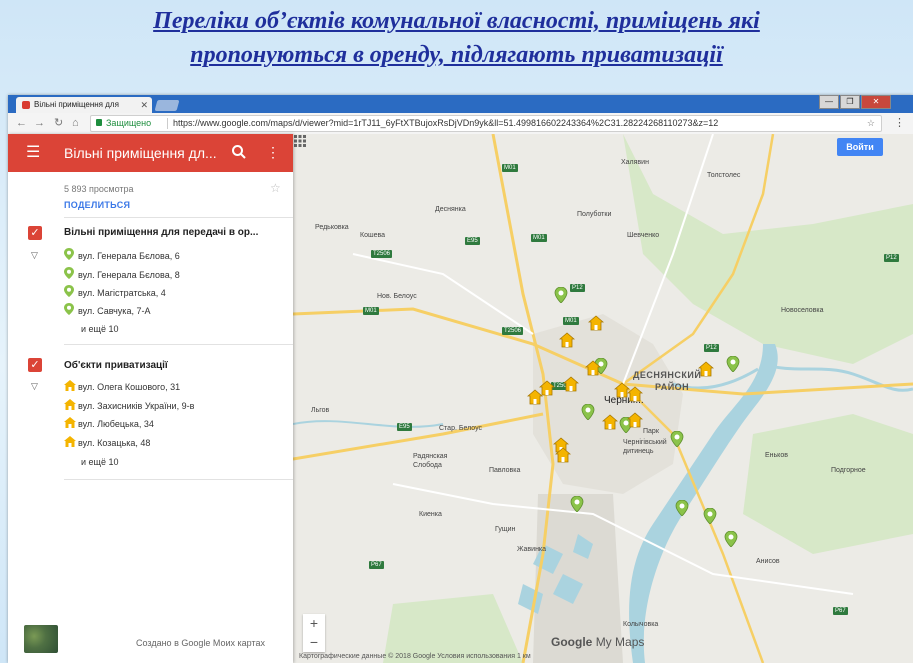 Image resolution: width=913 pixels, height=663 pixels. Describe the element at coordinates (724, 175) in the screenshot. I see `place-label: Толстолес` at that location.